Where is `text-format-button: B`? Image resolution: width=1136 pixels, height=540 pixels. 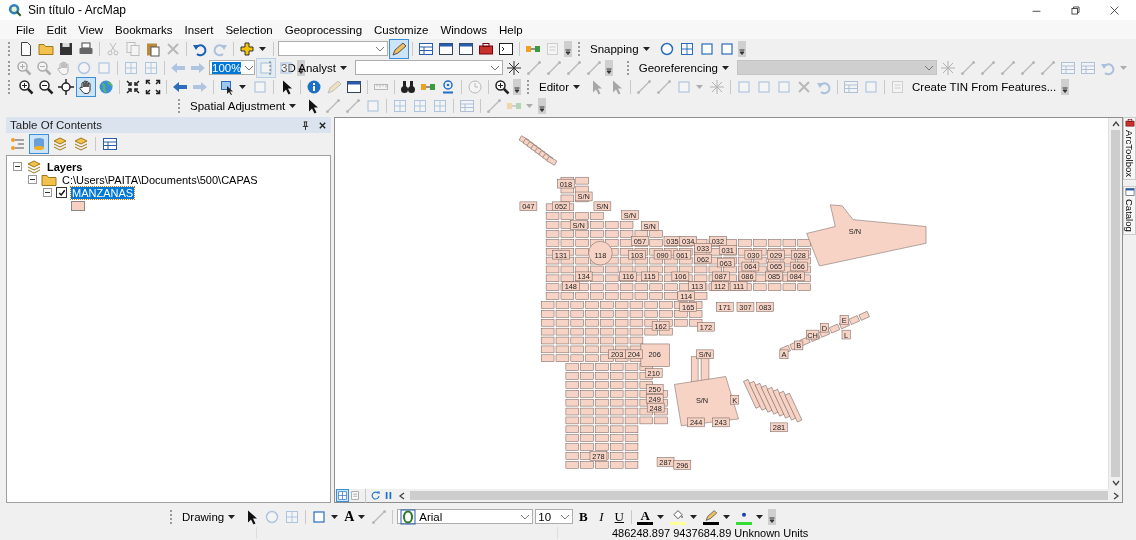 text-format-button: B is located at coordinates (583, 516).